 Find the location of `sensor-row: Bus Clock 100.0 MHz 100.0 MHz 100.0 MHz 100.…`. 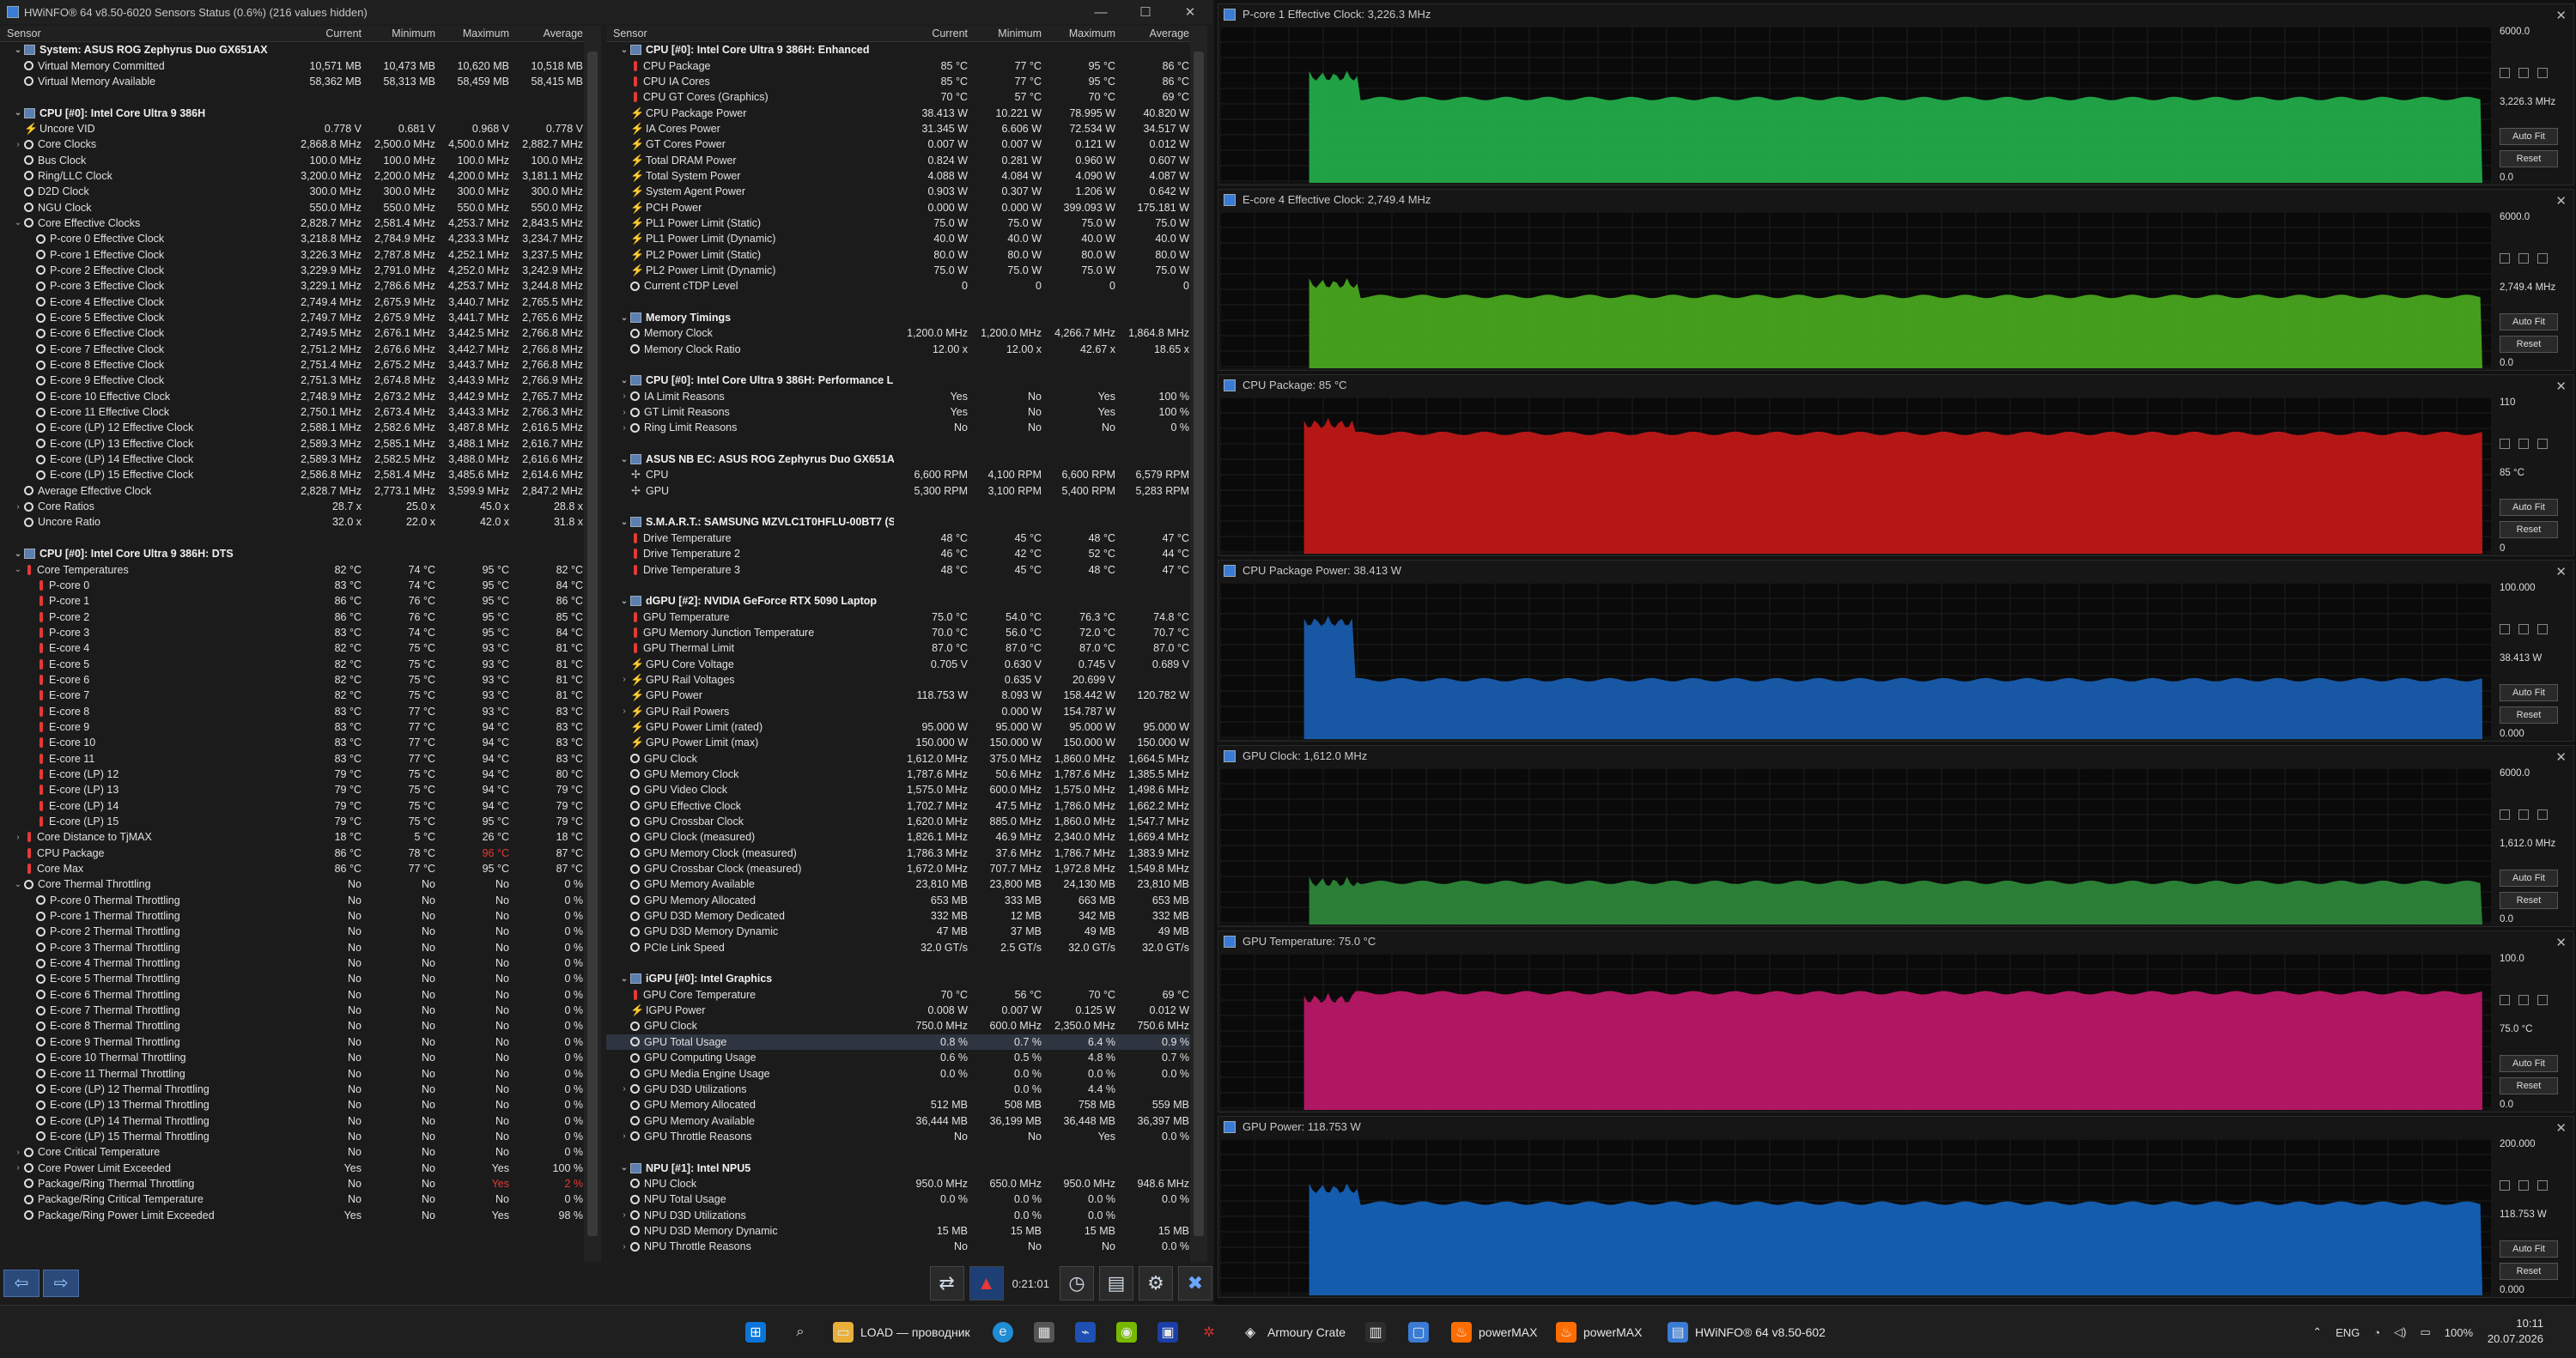

sensor-row: Bus Clock 100.0 MHz 100.0 MHz 100.0 MHz 100.… is located at coordinates (292, 160).